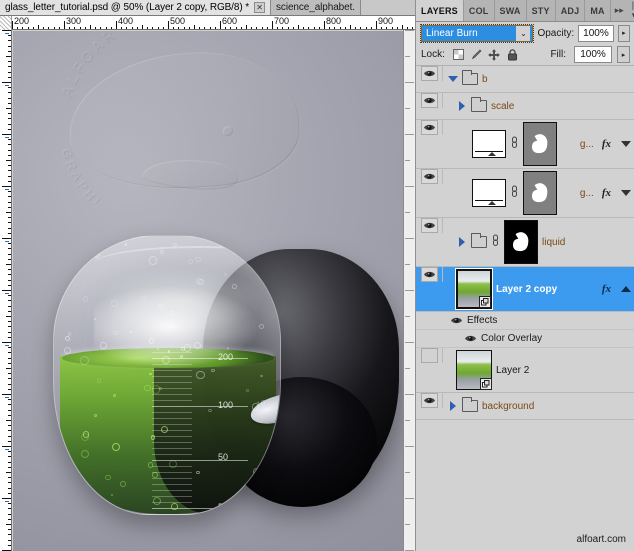 The width and height of the screenshot is (634, 551). I want to click on layer-row: Color Overlay, so click(525, 339).